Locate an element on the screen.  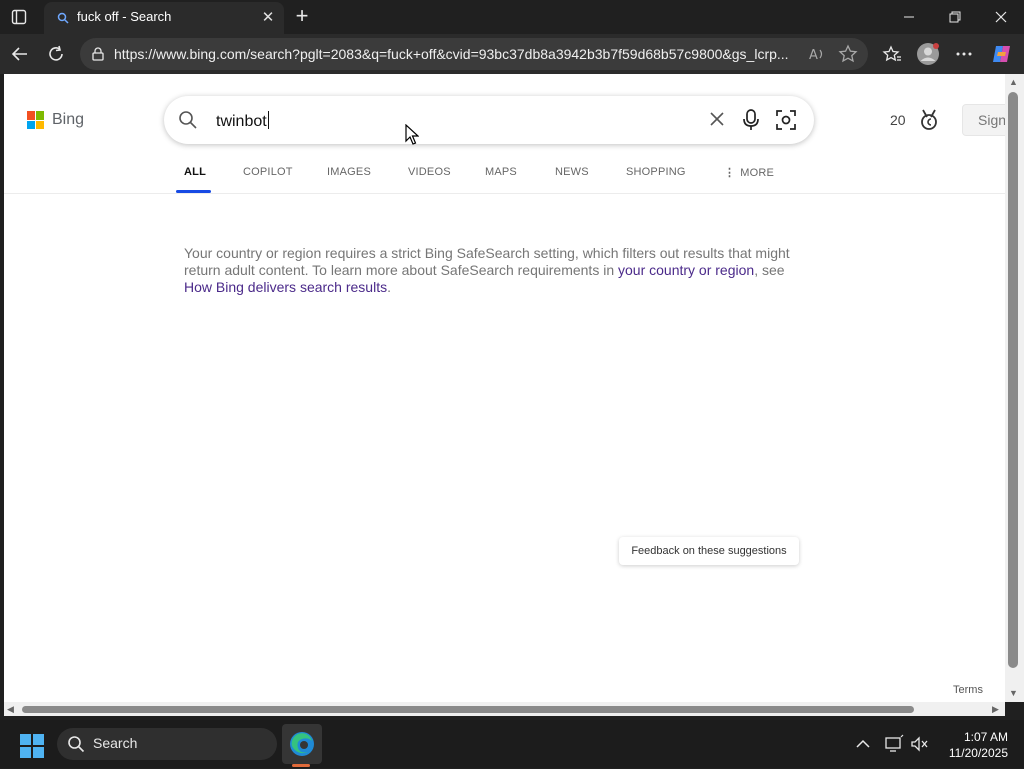
country-region-link: your country or region is located at coordinates (686, 270).